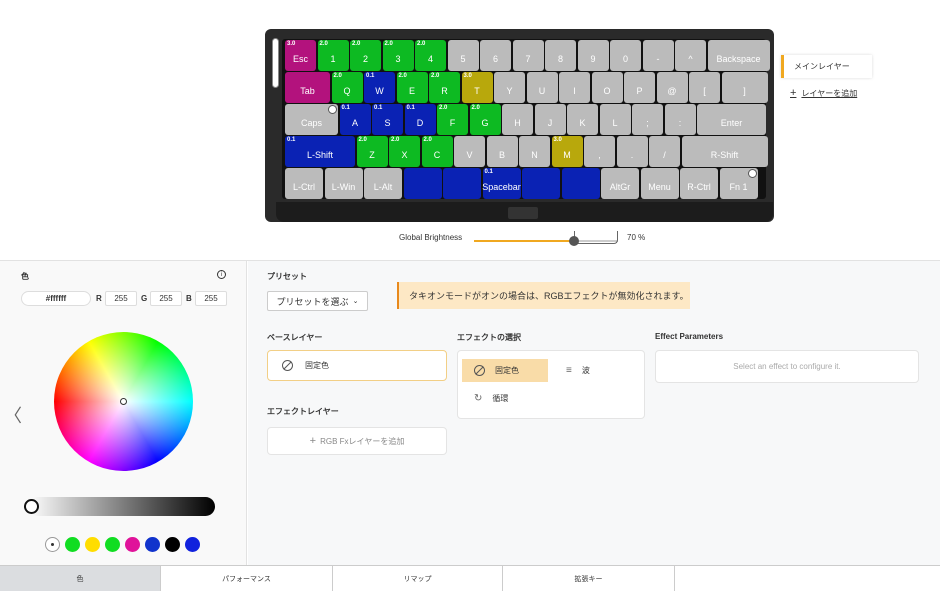  Describe the element at coordinates (357, 441) in the screenshot. I see `add-fx-layer-button: + RGB Fxレイヤーを追加` at that location.